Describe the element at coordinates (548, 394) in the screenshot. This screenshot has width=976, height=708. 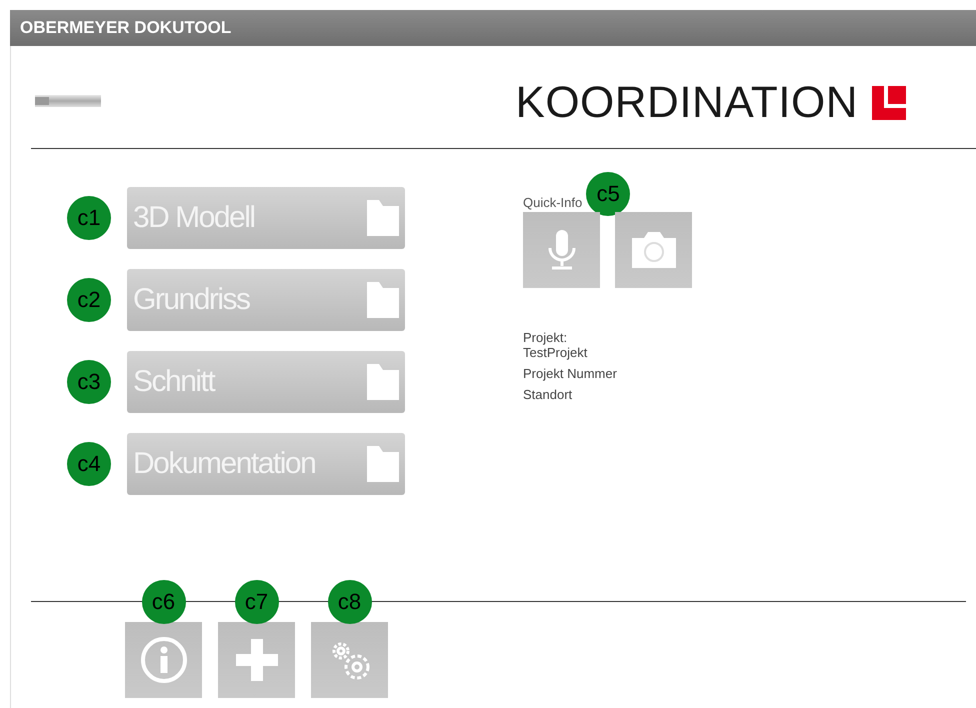
I see `project-info-text: Standort` at that location.